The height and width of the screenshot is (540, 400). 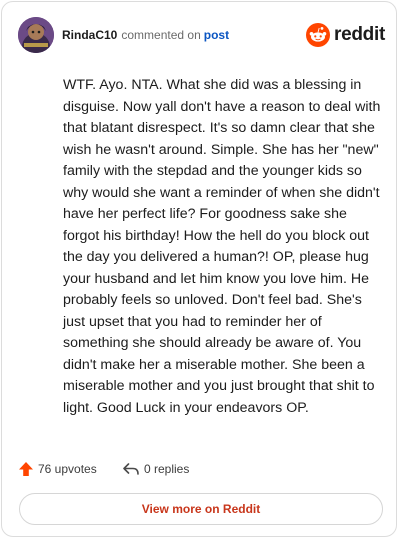 What do you see at coordinates (89, 35) in the screenshot?
I see `username: RindaC10` at bounding box center [89, 35].